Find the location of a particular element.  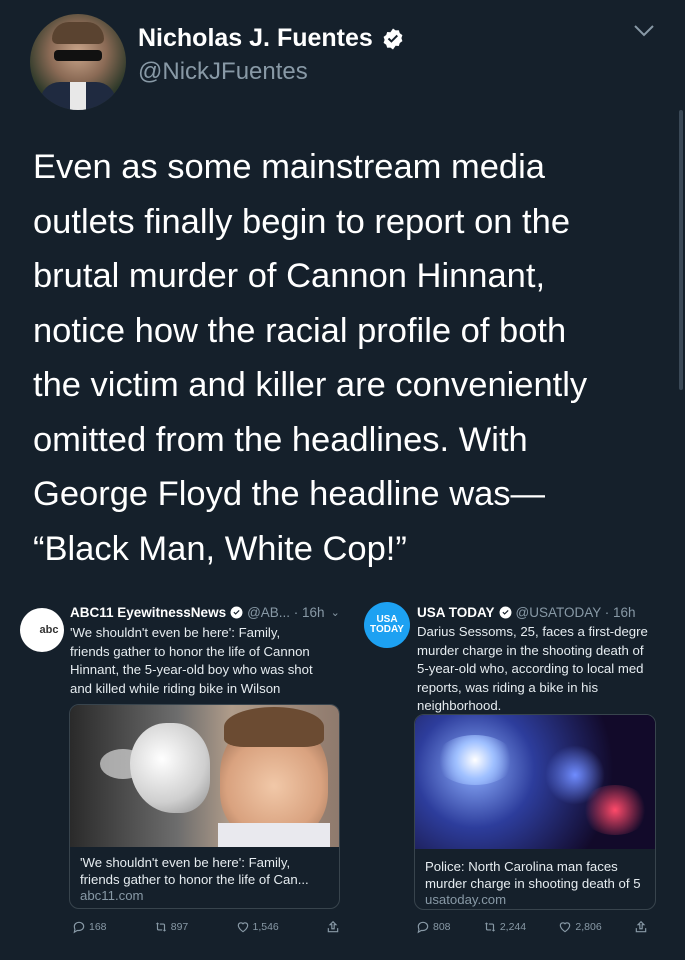

tweet-text-line: “Black Man, White Cop!” is located at coordinates (220, 548).